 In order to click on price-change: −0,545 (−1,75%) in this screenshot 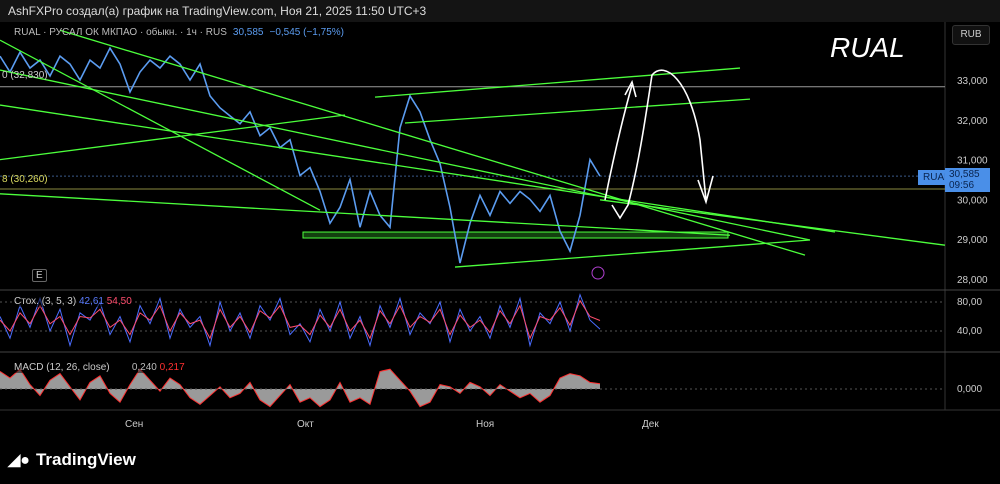, I will do `click(306, 32)`.